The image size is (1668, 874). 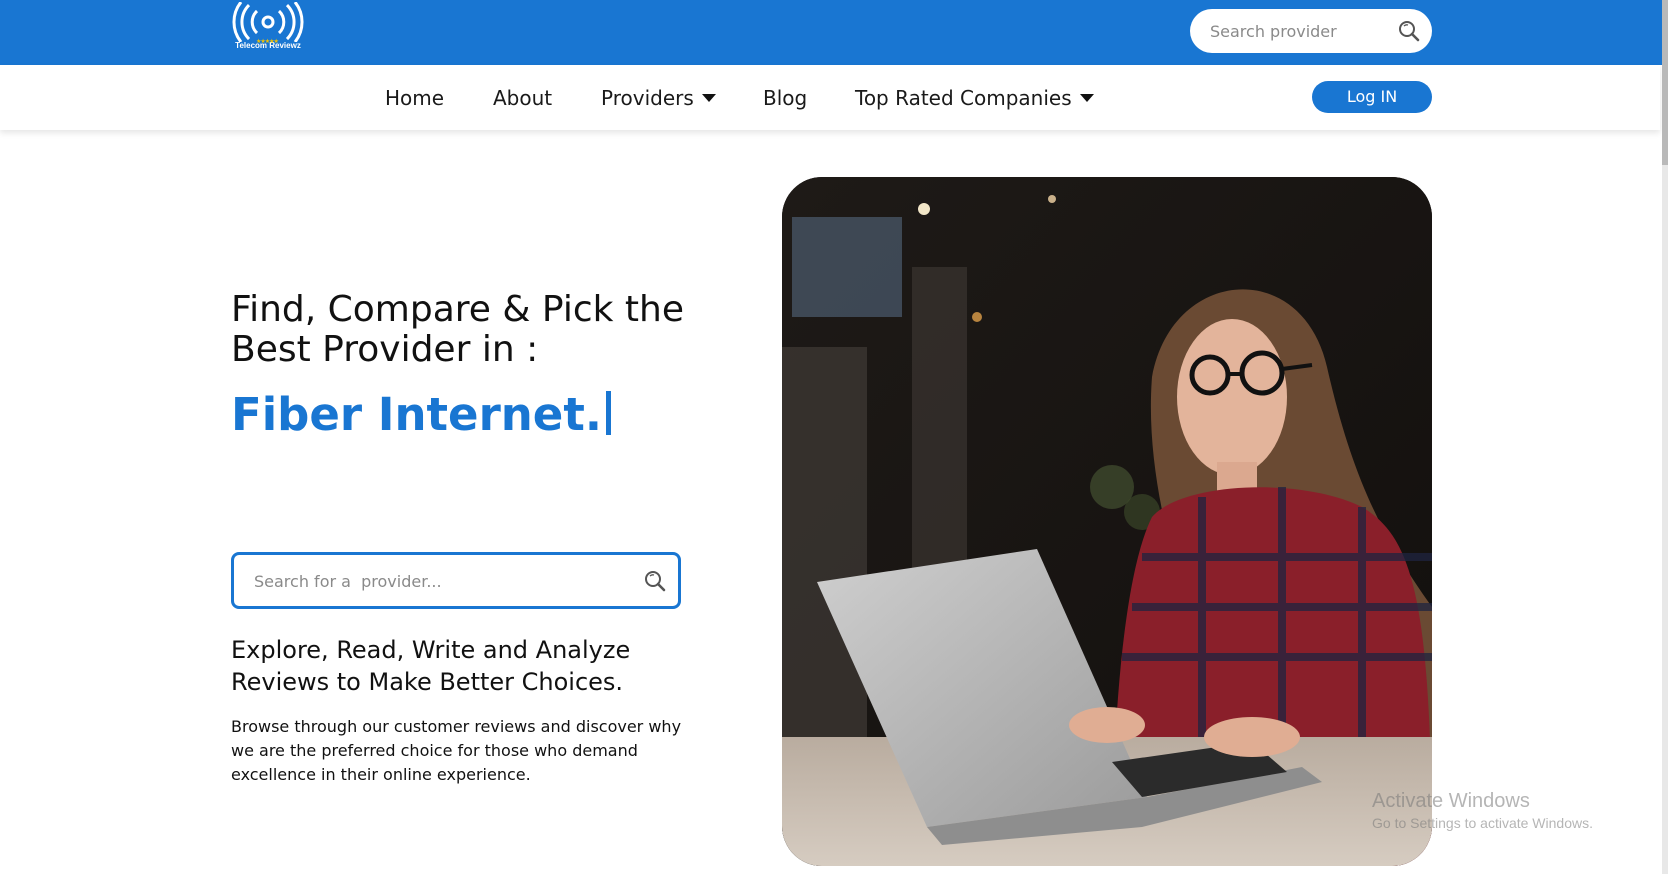 I want to click on nav-top-rated-dropdown: Top Rated Companies, so click(x=974, y=98).